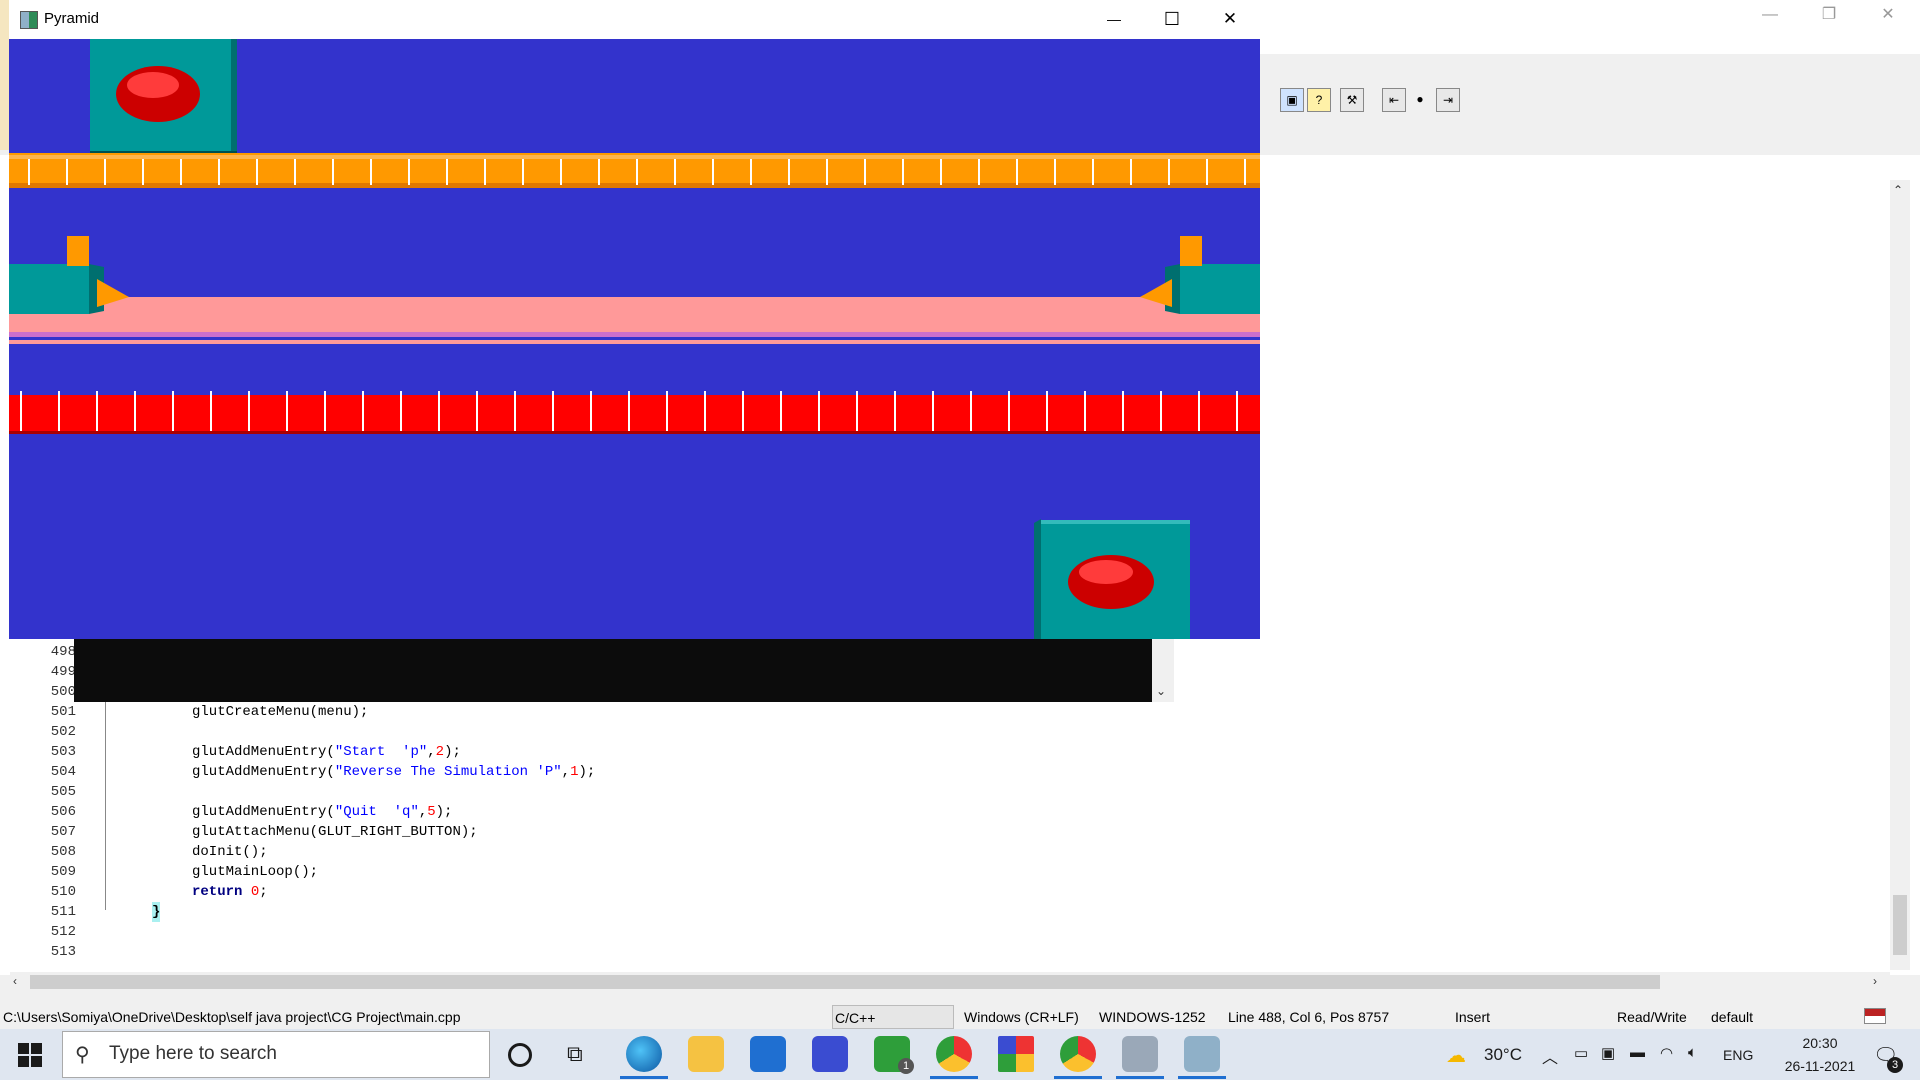 This screenshot has width=1920, height=1080. Describe the element at coordinates (1829, 15) in the screenshot. I see `ide-restore-button: ❐` at that location.